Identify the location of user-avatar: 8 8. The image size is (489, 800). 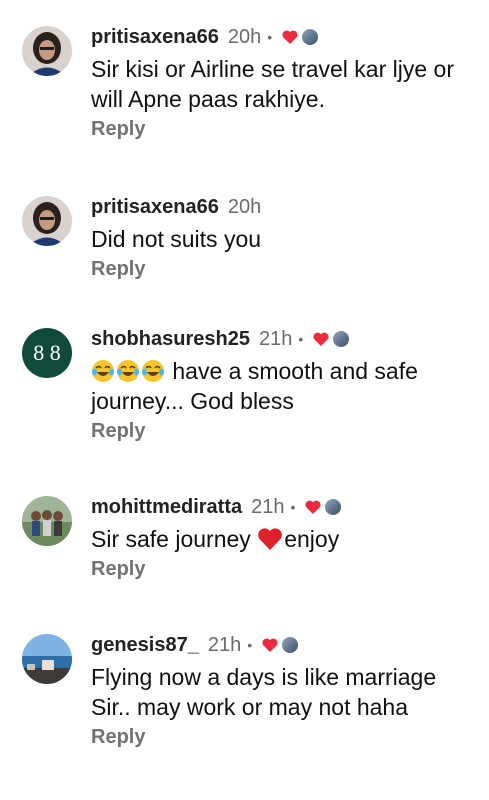
(47, 353).